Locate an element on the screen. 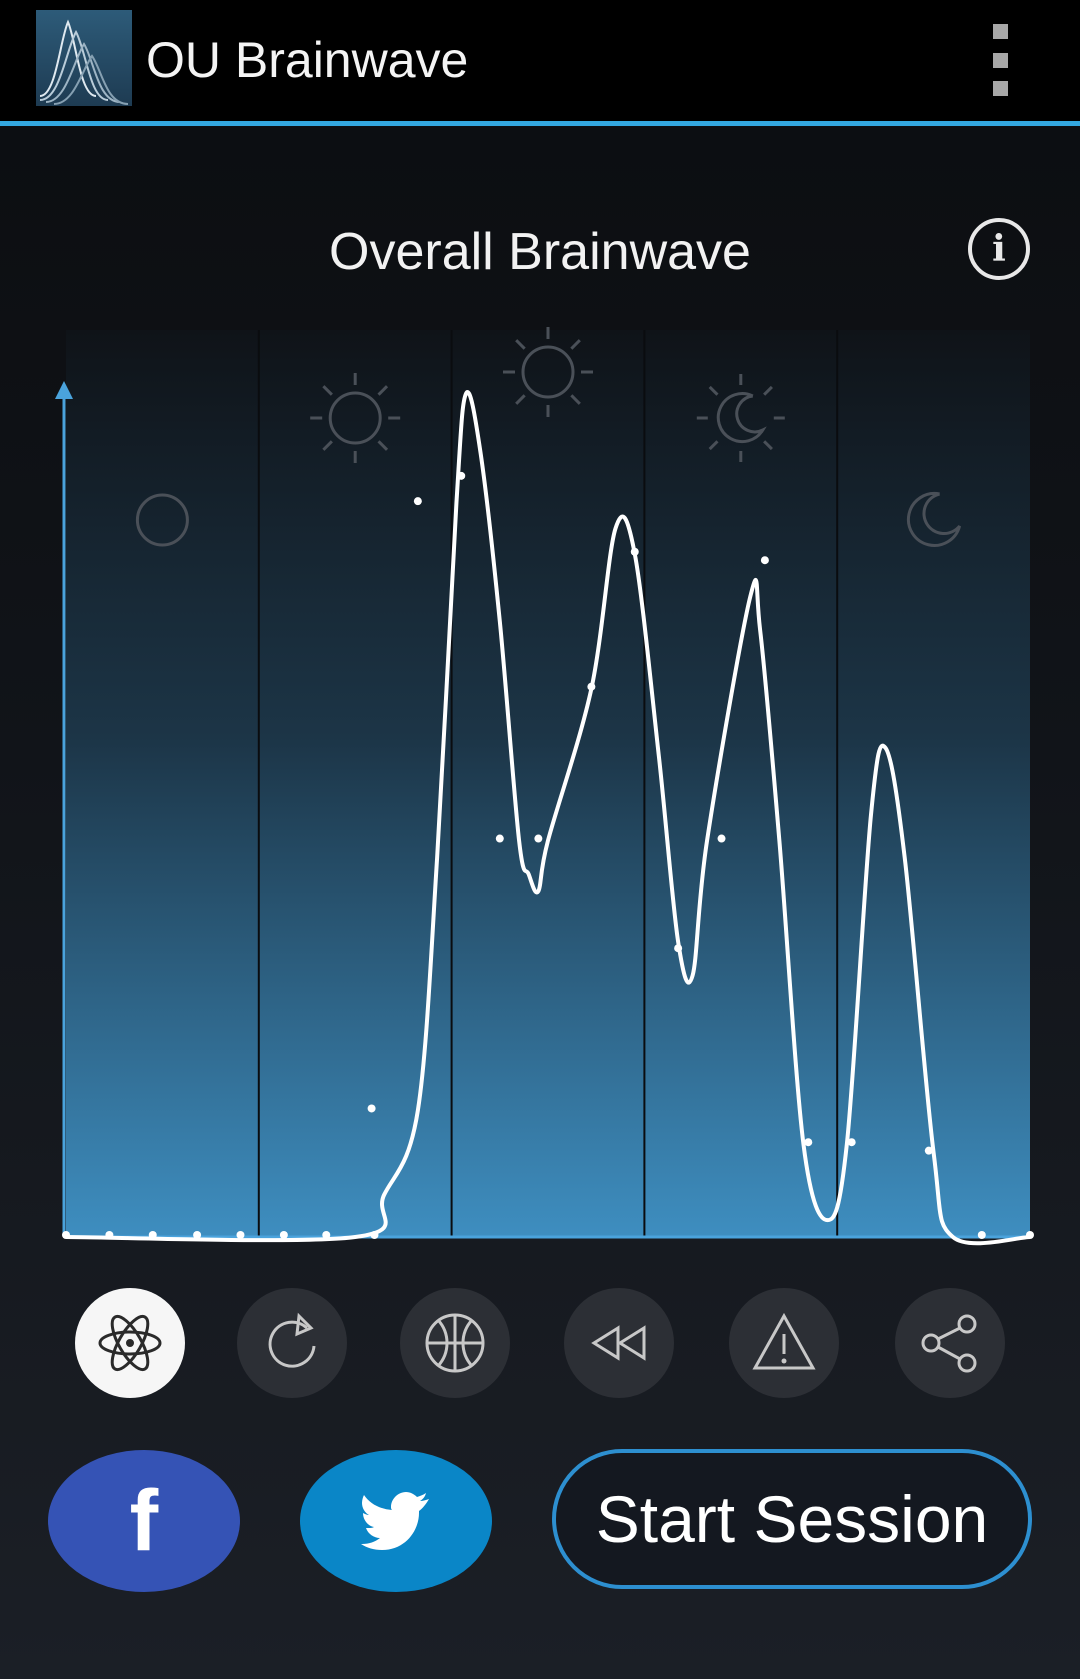  info-label: i is located at coordinates (999, 249).